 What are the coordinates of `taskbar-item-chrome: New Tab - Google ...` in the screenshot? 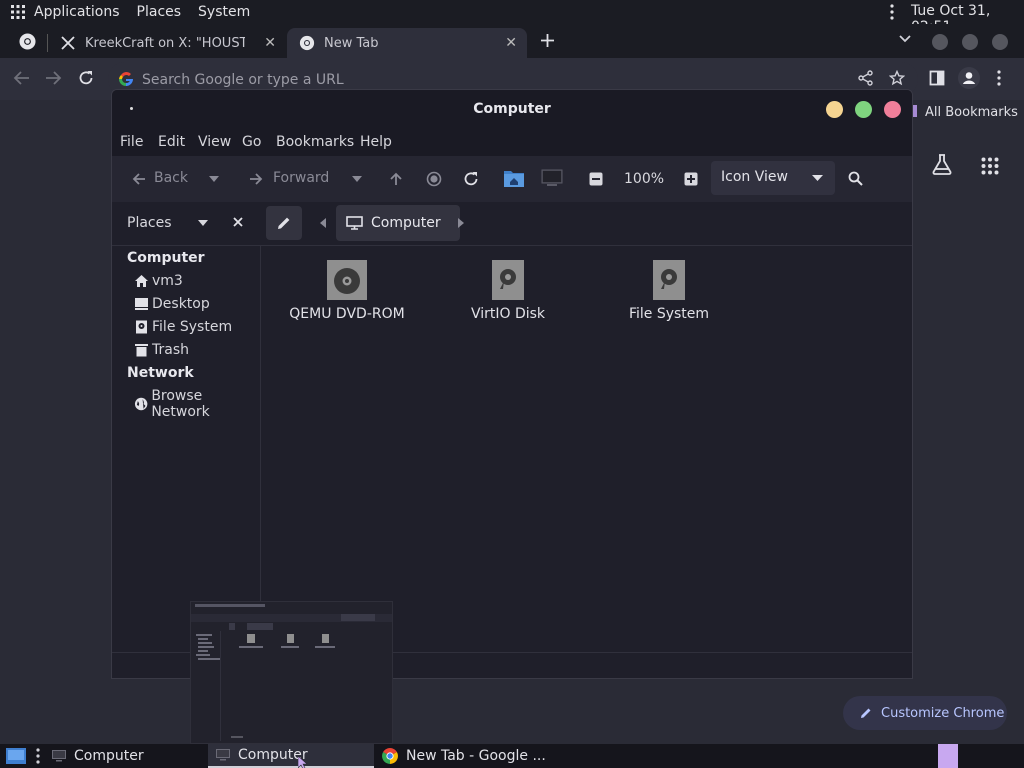 It's located at (476, 756).